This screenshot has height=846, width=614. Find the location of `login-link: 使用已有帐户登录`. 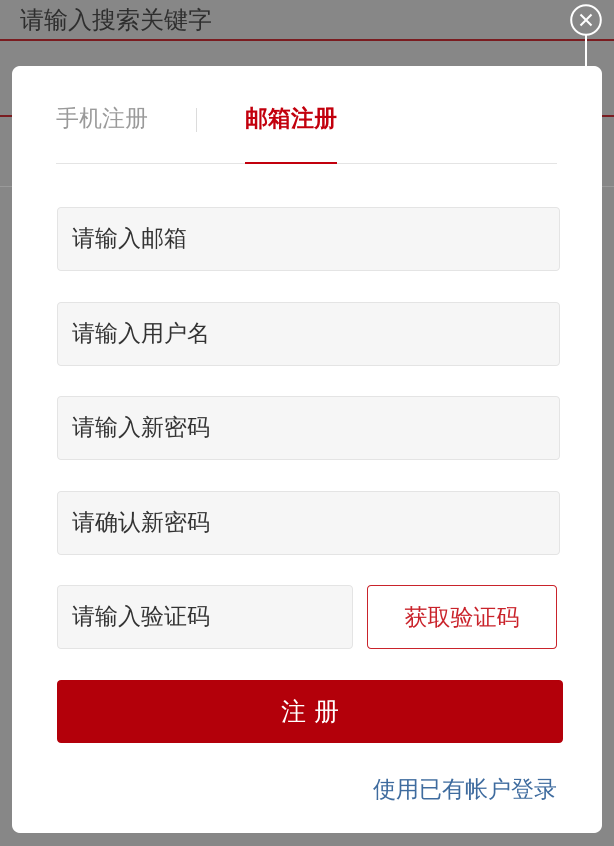

login-link: 使用已有帐户登录 is located at coordinates (465, 790).